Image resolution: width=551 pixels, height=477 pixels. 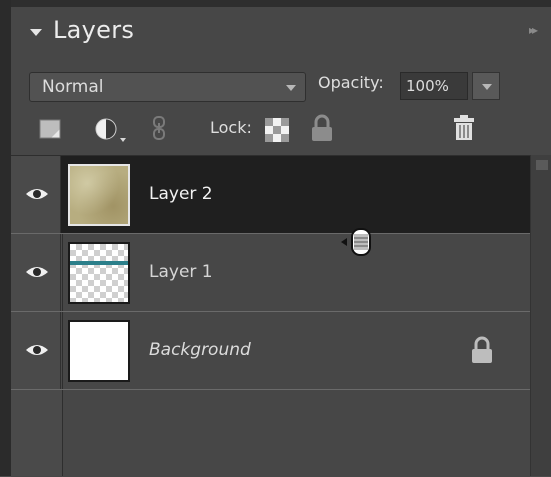 What do you see at coordinates (51, 129) in the screenshot?
I see `new-layer-icon` at bounding box center [51, 129].